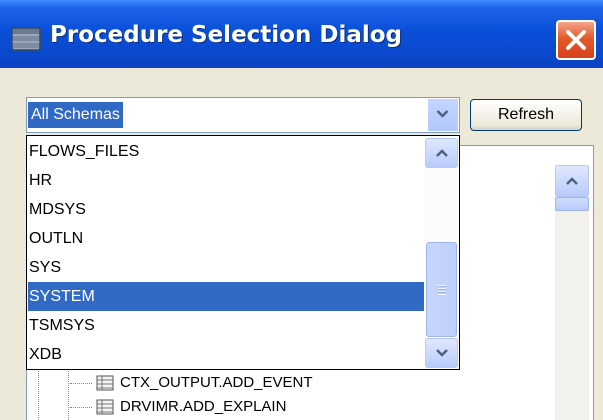  I want to click on dropdown-option: OUTLN, so click(226, 238).